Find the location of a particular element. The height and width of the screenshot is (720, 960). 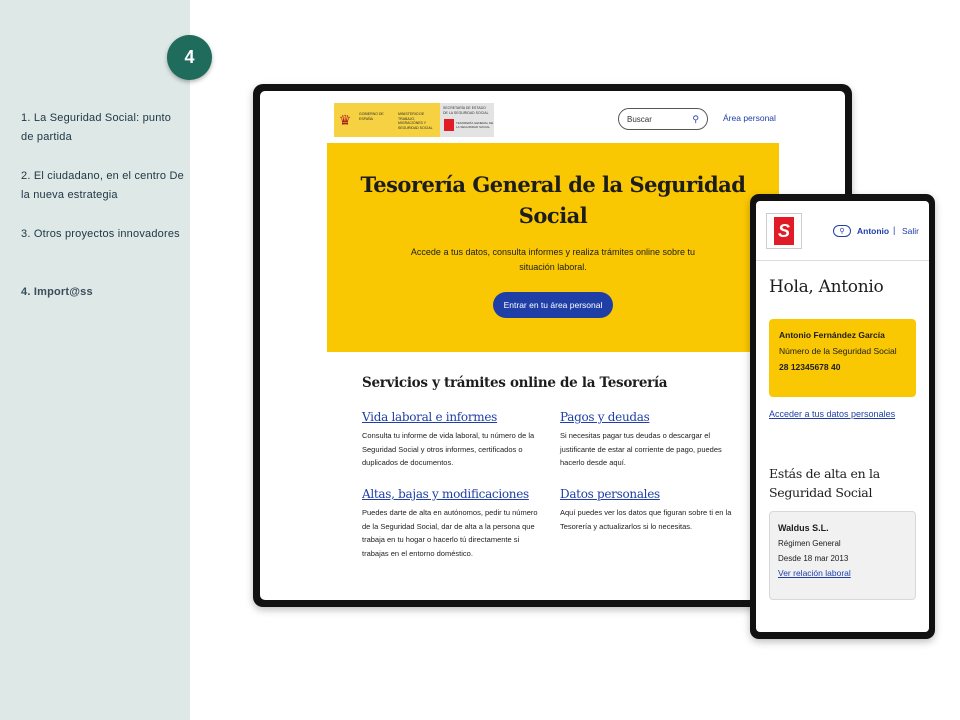

section-title: Estás de alta en la Seguridad Social is located at coordinates (824, 483).